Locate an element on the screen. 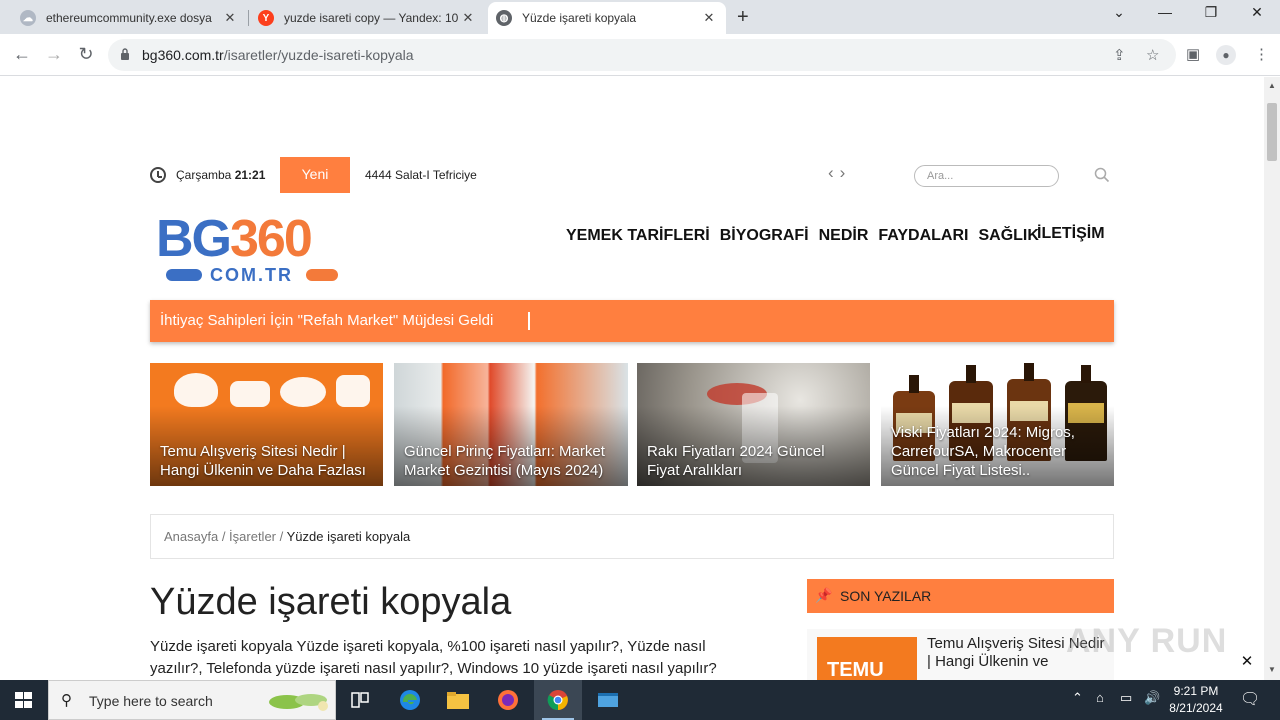  taskbar-clock: 9:21 PM 8/21/2024 is located at coordinates (1196, 700).